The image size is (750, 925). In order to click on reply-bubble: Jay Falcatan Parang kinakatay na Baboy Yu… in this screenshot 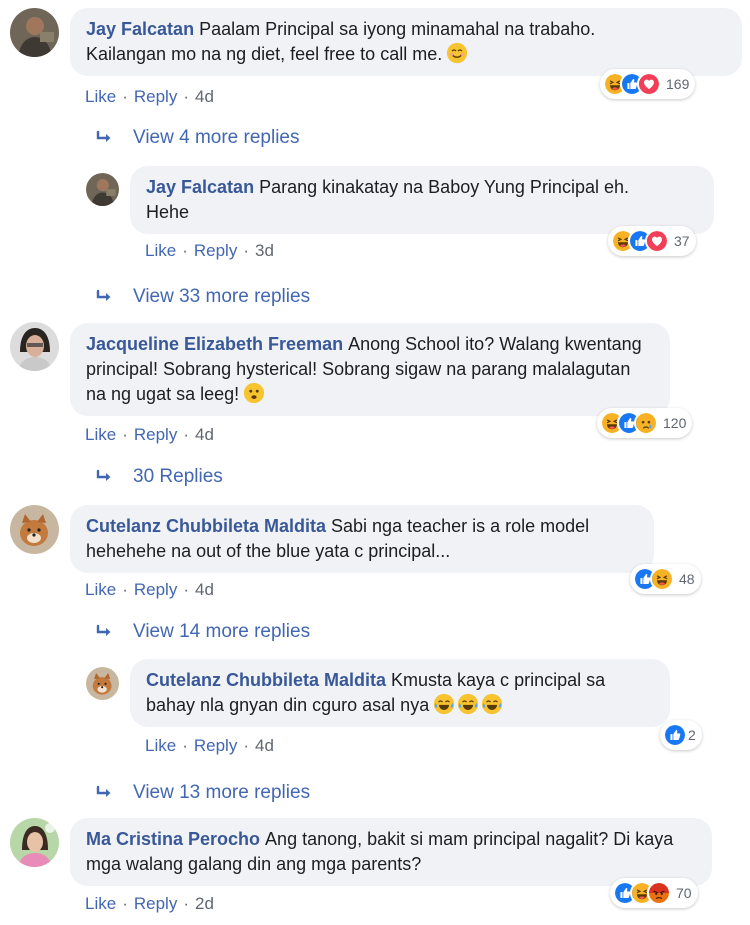, I will do `click(422, 200)`.